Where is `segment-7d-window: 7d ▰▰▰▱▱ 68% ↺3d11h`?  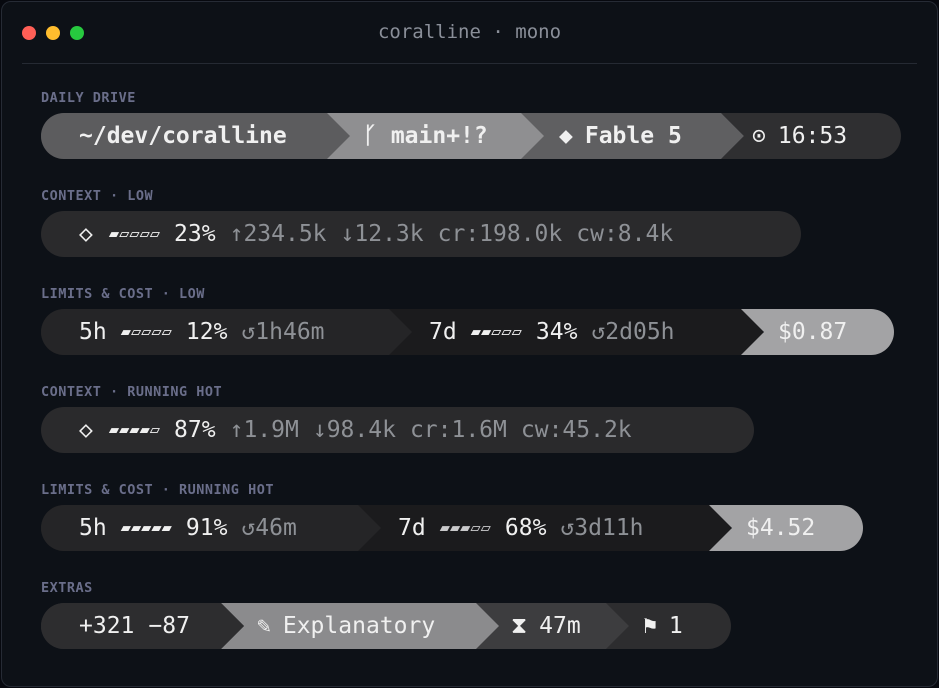
segment-7d-window: 7d ▰▰▰▱▱ 68% ↺3d11h is located at coordinates (521, 528).